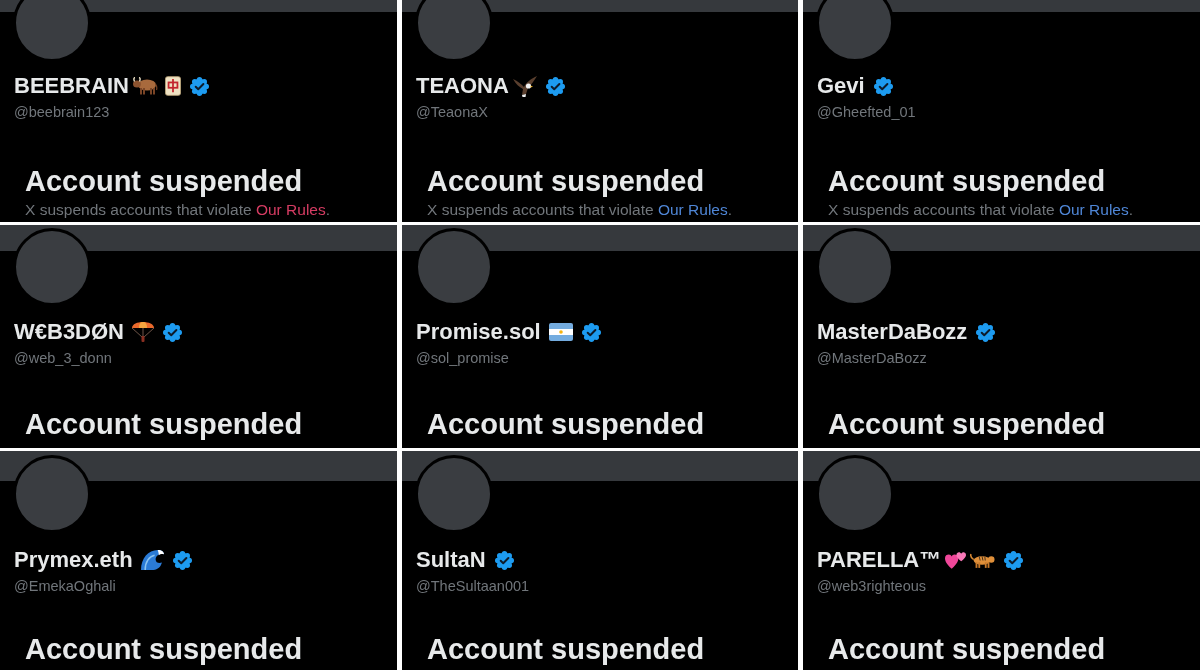  What do you see at coordinates (983, 560) in the screenshot?
I see `tiger-icon` at bounding box center [983, 560].